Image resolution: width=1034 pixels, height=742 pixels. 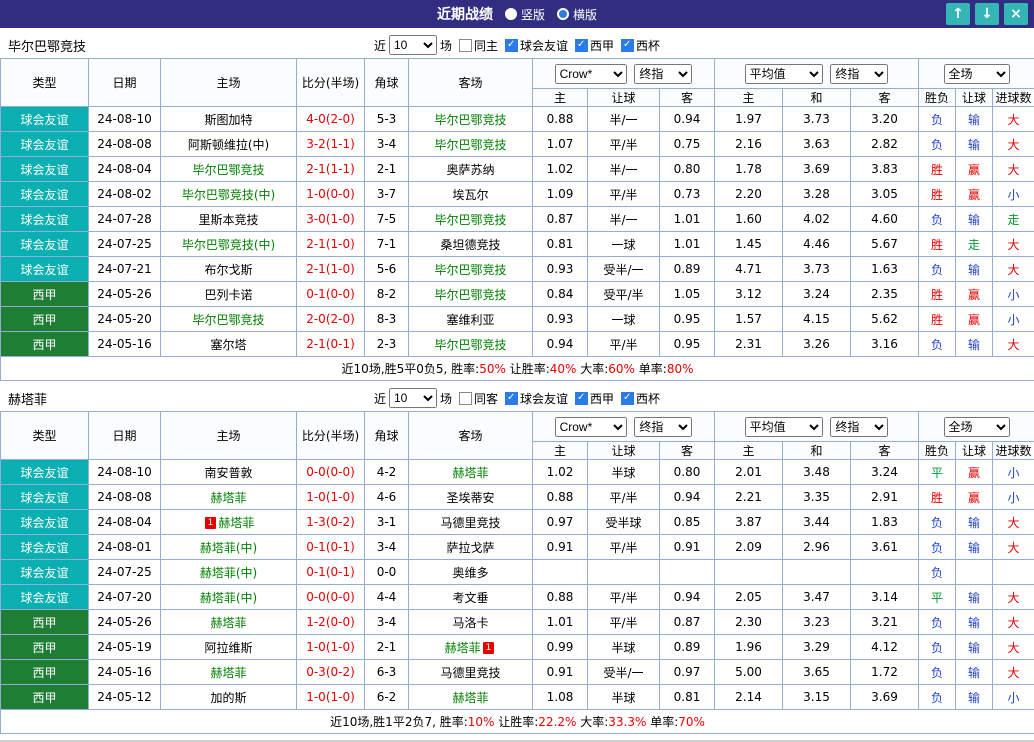 I want to click on avg-home-cell: 2.20, so click(x=749, y=194).